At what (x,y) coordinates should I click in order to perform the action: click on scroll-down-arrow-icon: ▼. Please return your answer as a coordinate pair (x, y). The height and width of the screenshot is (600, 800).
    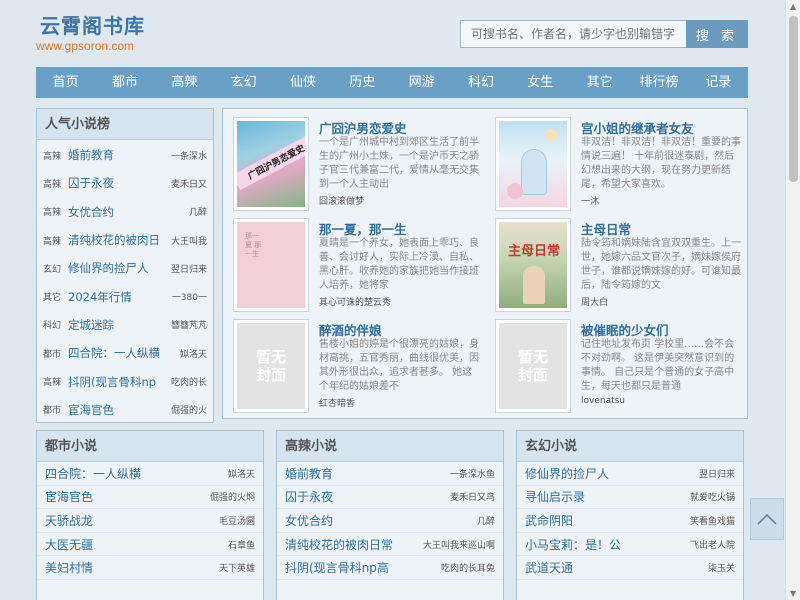
    Looking at the image, I should click on (793, 593).